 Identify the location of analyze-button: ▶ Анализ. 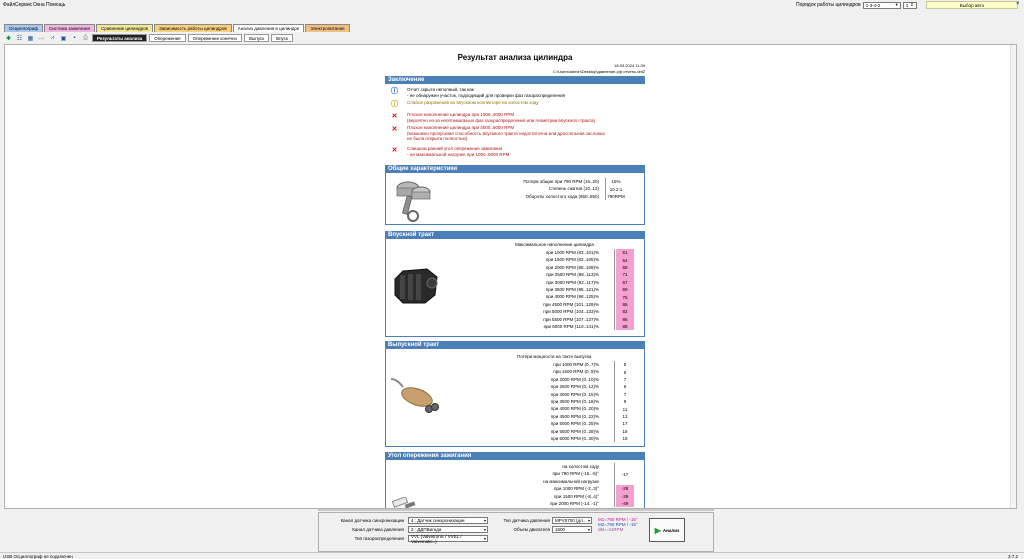
(667, 530).